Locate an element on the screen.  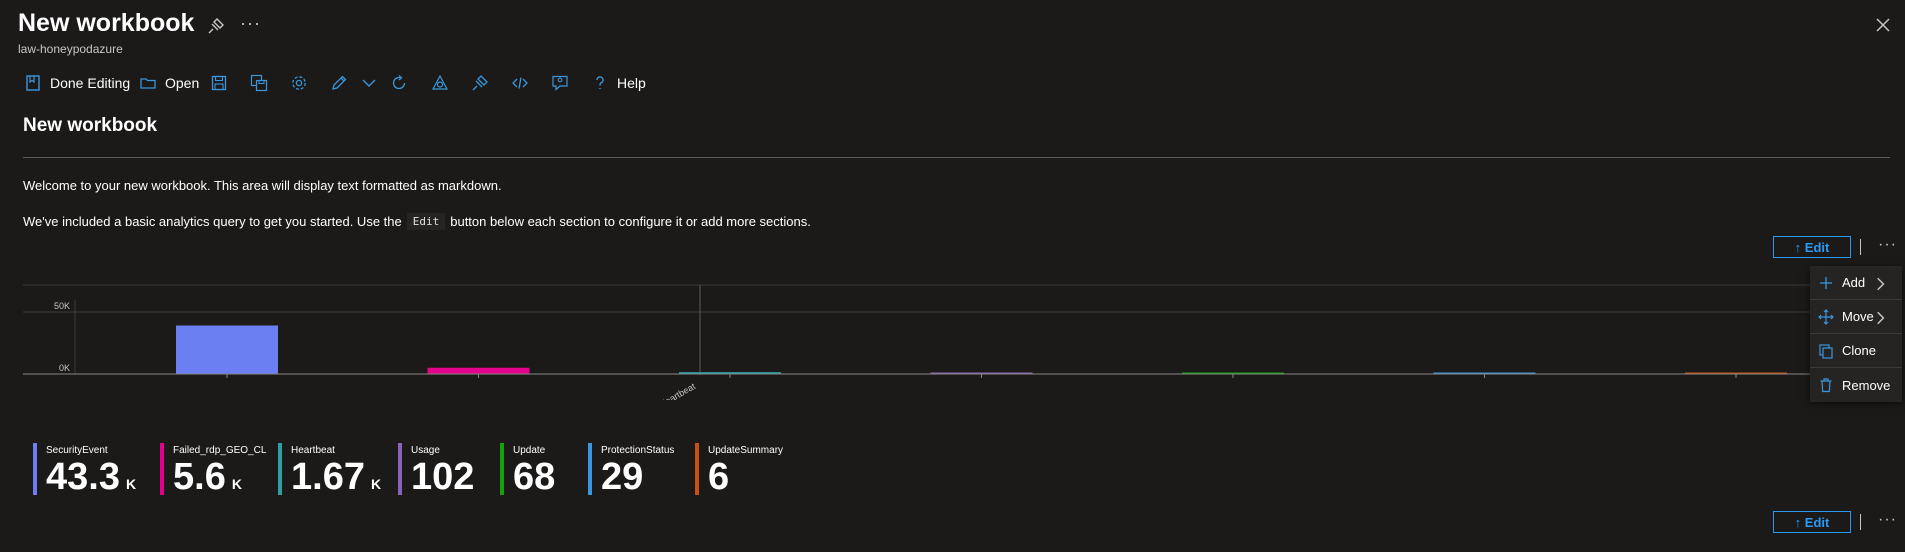
done-editing-button: Done Editing is located at coordinates (77, 83).